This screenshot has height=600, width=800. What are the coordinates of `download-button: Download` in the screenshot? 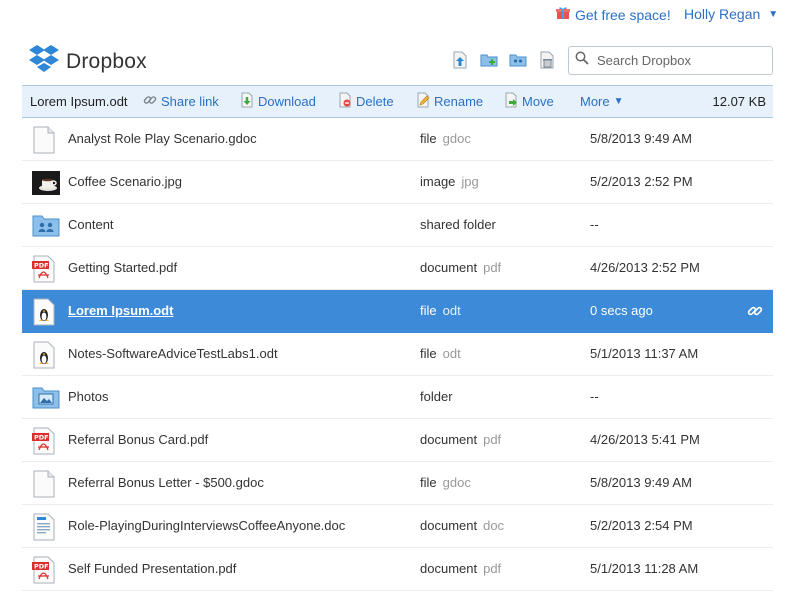 It's located at (278, 101).